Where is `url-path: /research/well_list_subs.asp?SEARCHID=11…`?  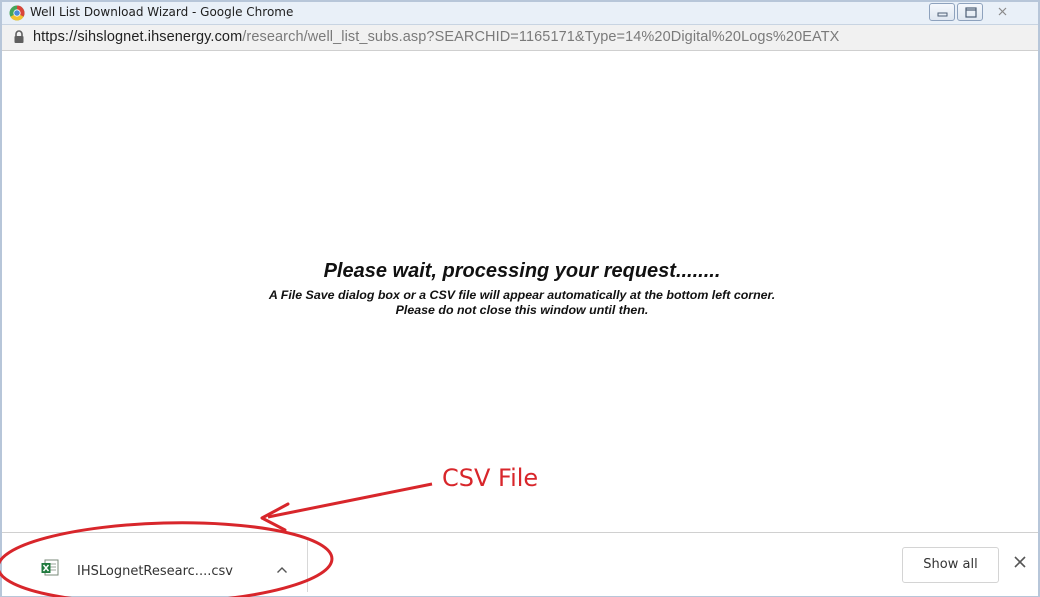 url-path: /research/well_list_subs.asp?SEARCHID=11… is located at coordinates (541, 37).